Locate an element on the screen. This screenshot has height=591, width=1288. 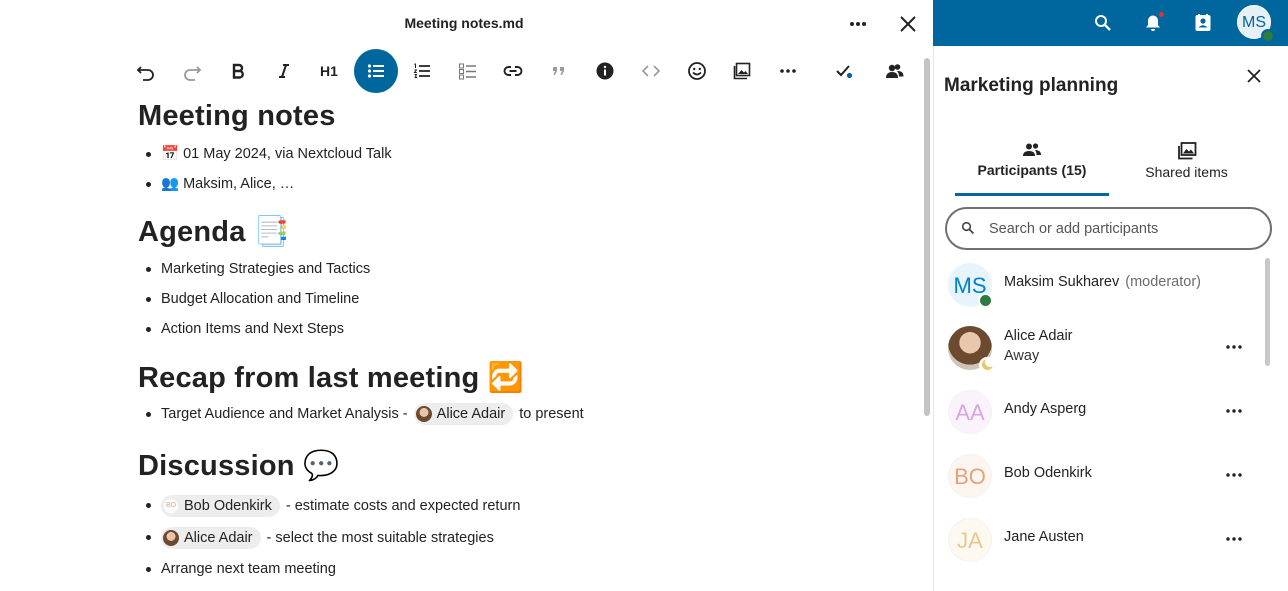
close-icon is located at coordinates (908, 24).